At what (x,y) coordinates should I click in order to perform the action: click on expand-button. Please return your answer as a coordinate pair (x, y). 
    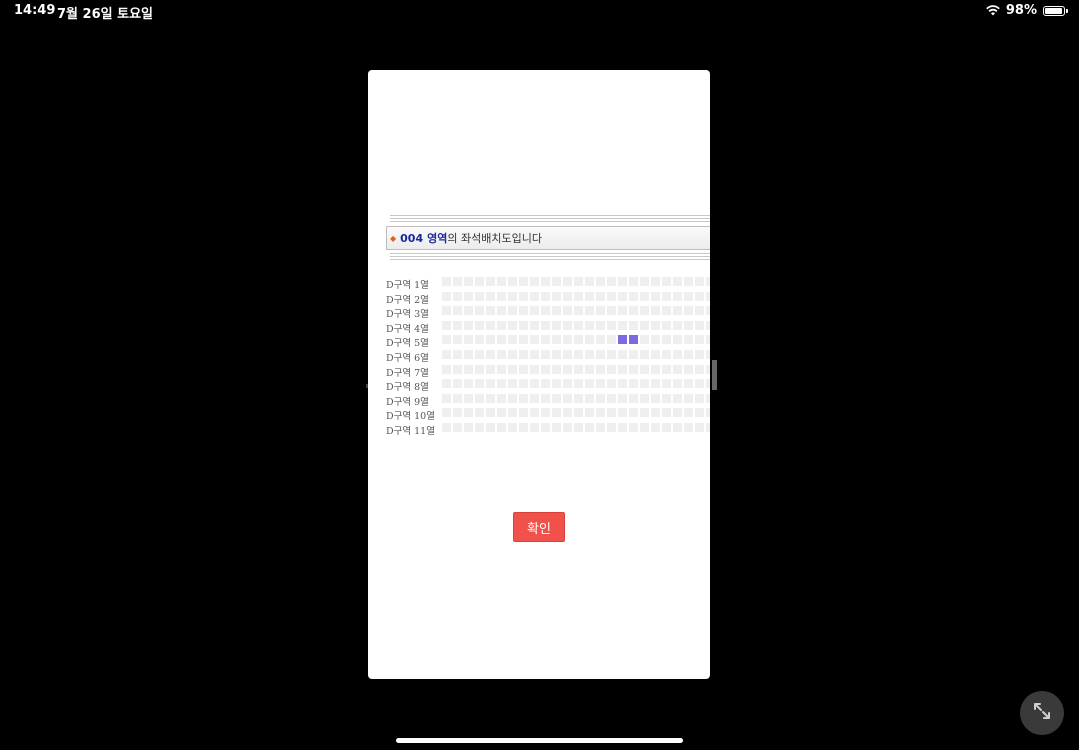
    Looking at the image, I should click on (1042, 713).